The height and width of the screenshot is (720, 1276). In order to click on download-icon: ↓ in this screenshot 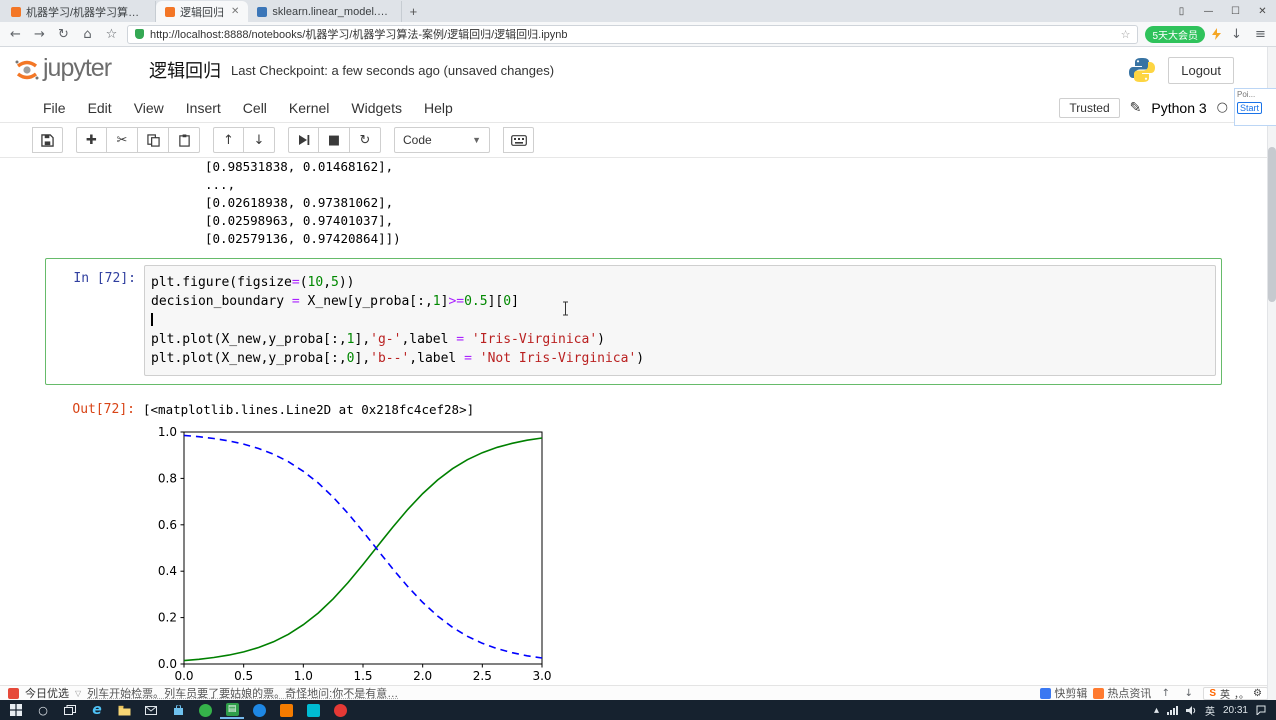, I will do `click(1236, 34)`.